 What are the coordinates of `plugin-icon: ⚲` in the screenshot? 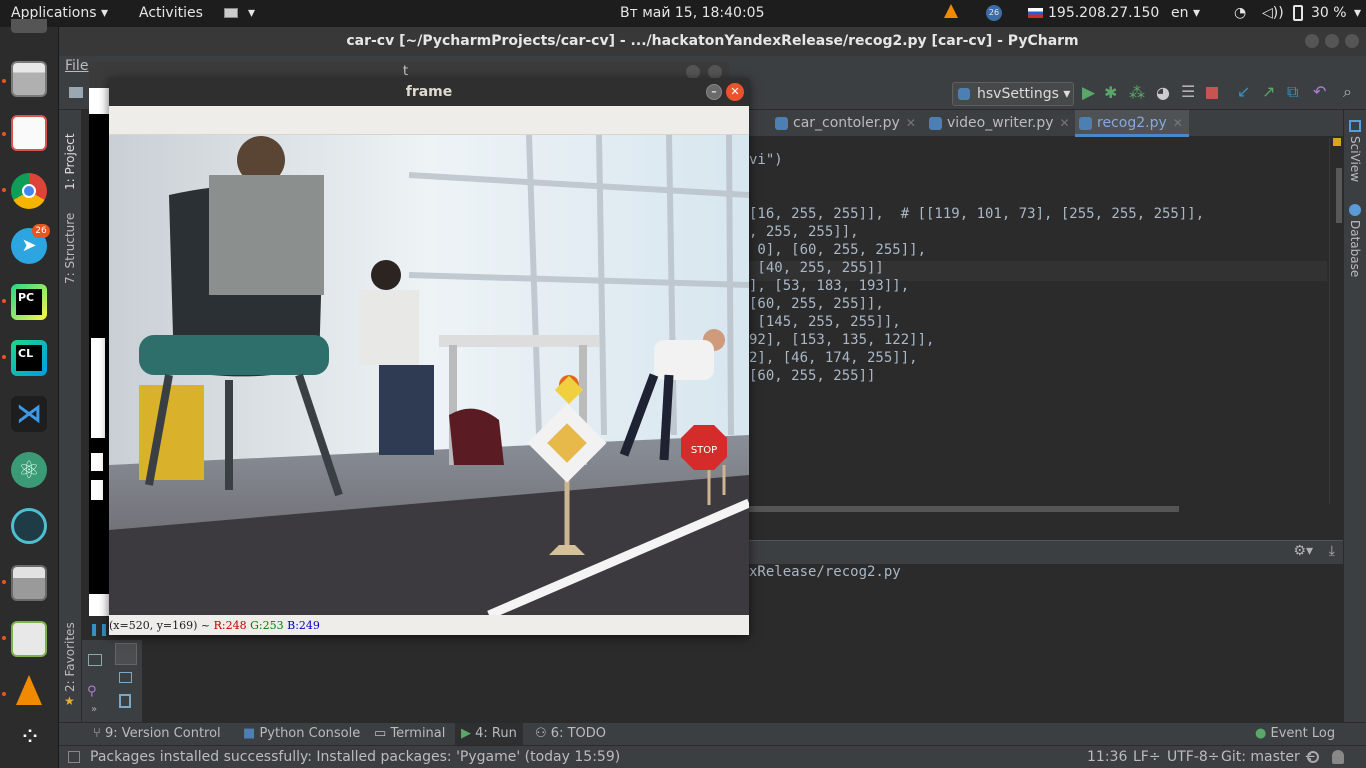 It's located at (92, 691).